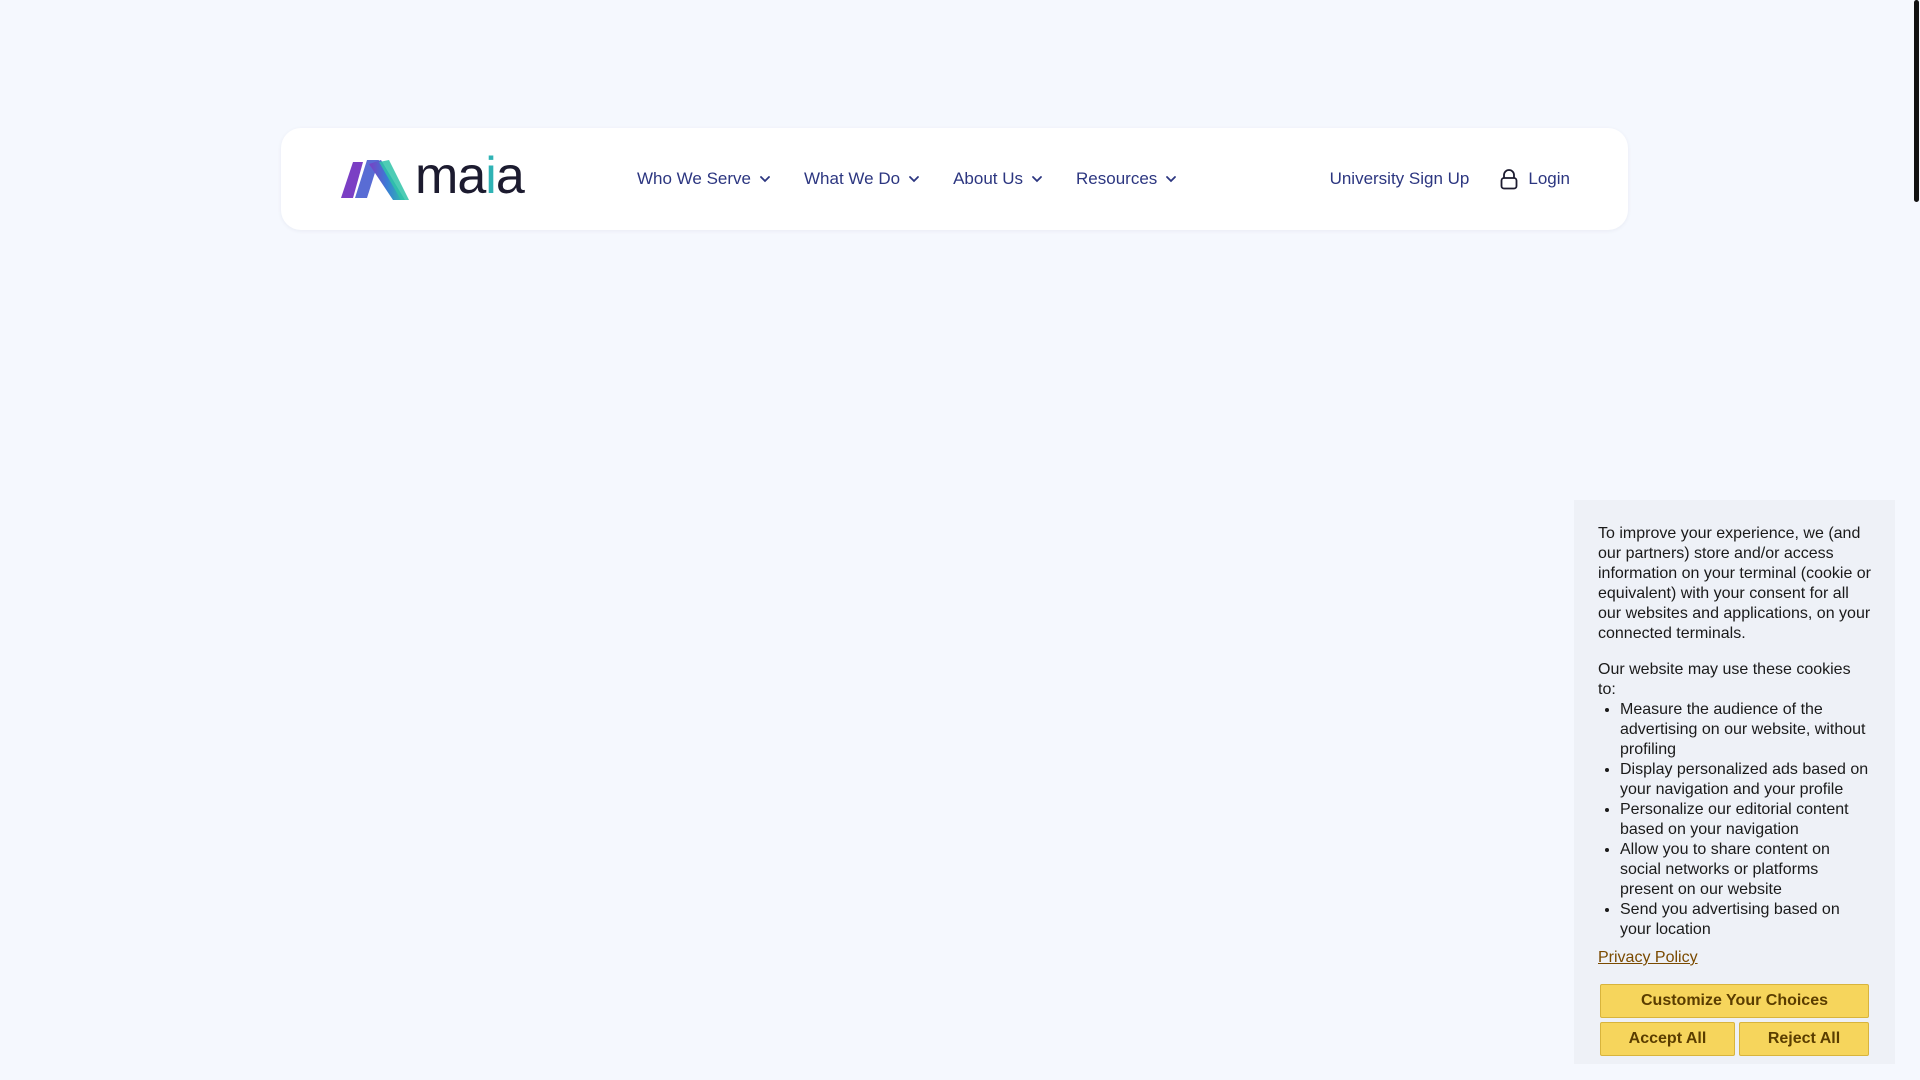 The width and height of the screenshot is (1920, 1080). What do you see at coordinates (988, 178) in the screenshot?
I see `nav-item-label: About Us` at bounding box center [988, 178].